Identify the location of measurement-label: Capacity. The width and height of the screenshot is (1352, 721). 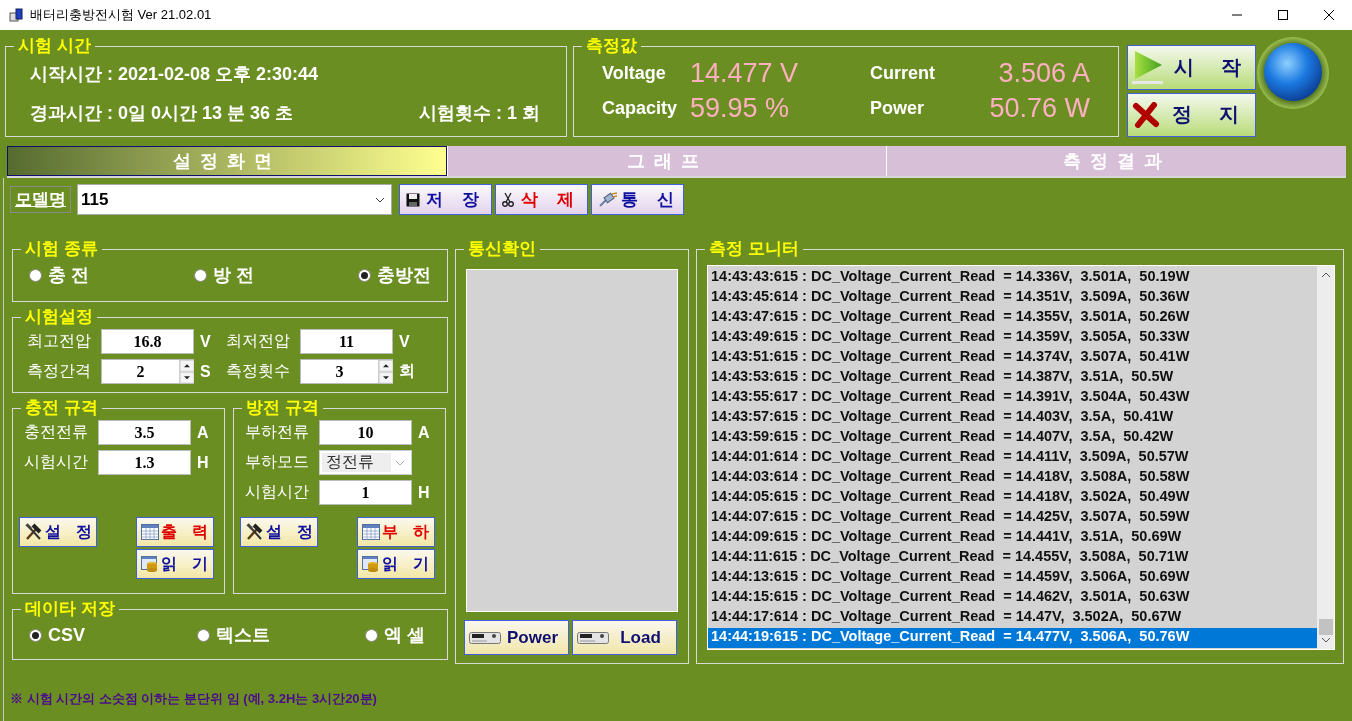
(640, 108).